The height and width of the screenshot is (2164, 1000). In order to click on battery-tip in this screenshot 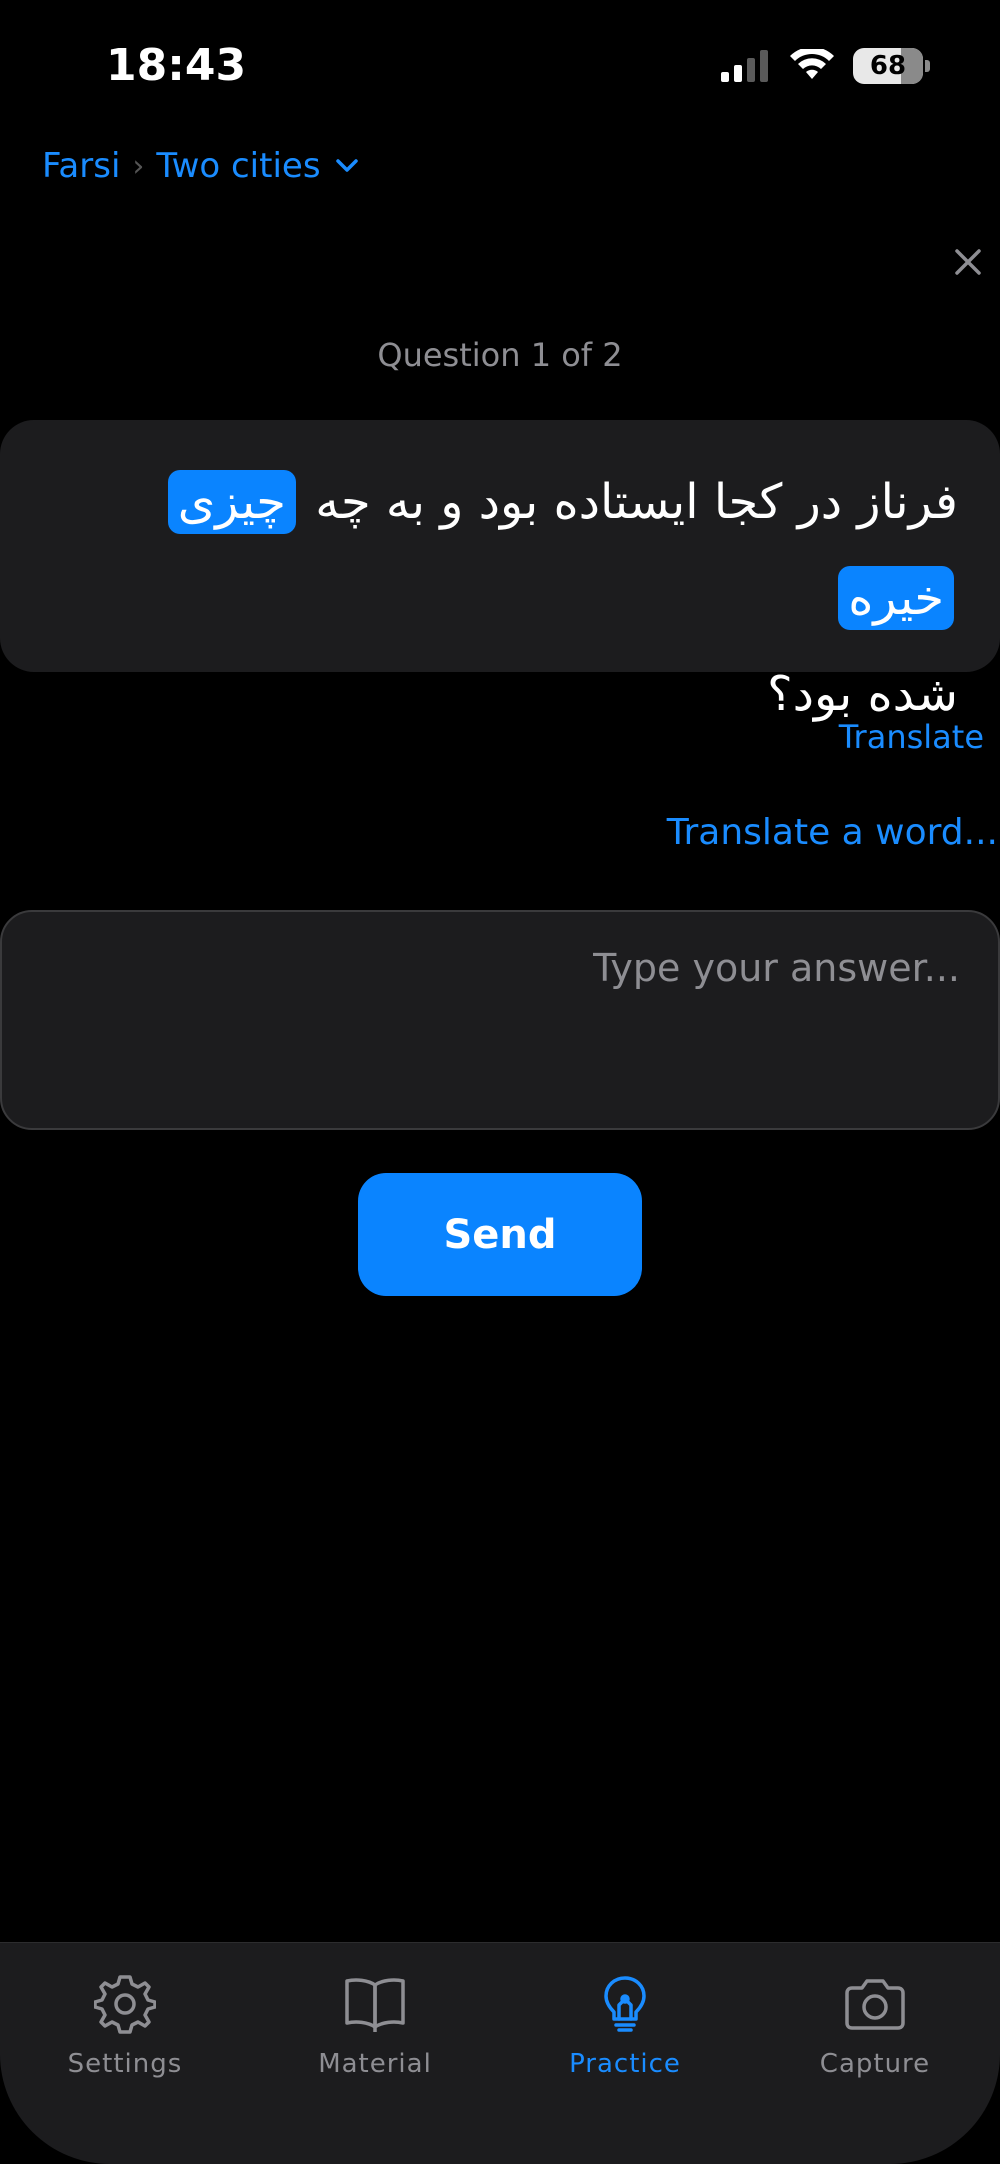, I will do `click(927, 66)`.